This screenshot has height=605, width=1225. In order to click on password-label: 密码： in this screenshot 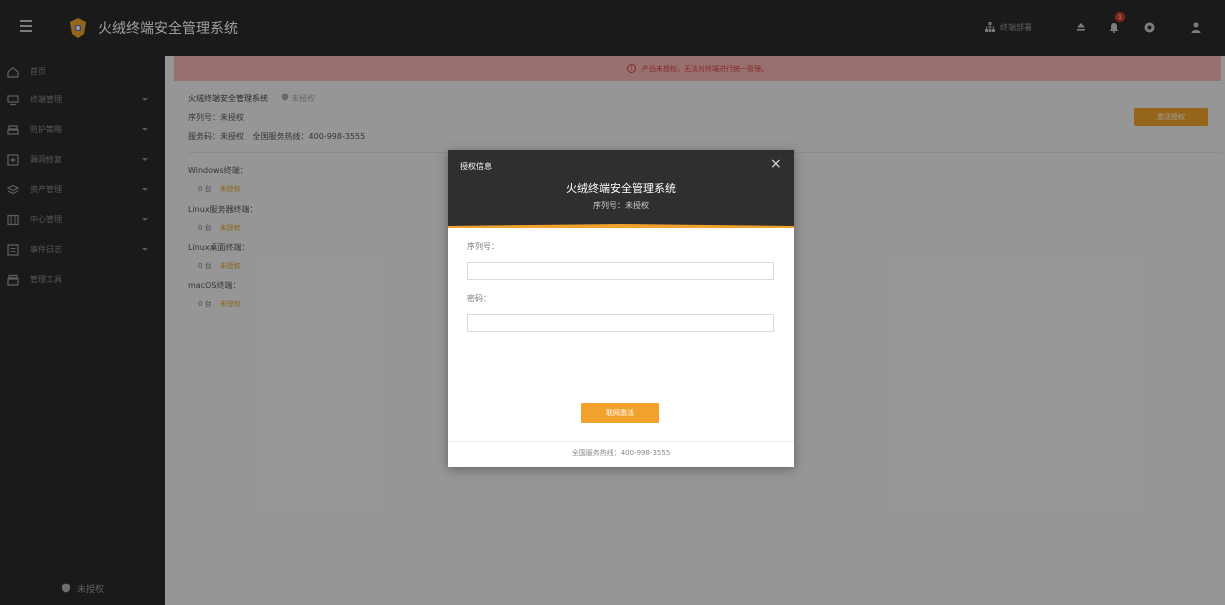, I will do `click(479, 298)`.